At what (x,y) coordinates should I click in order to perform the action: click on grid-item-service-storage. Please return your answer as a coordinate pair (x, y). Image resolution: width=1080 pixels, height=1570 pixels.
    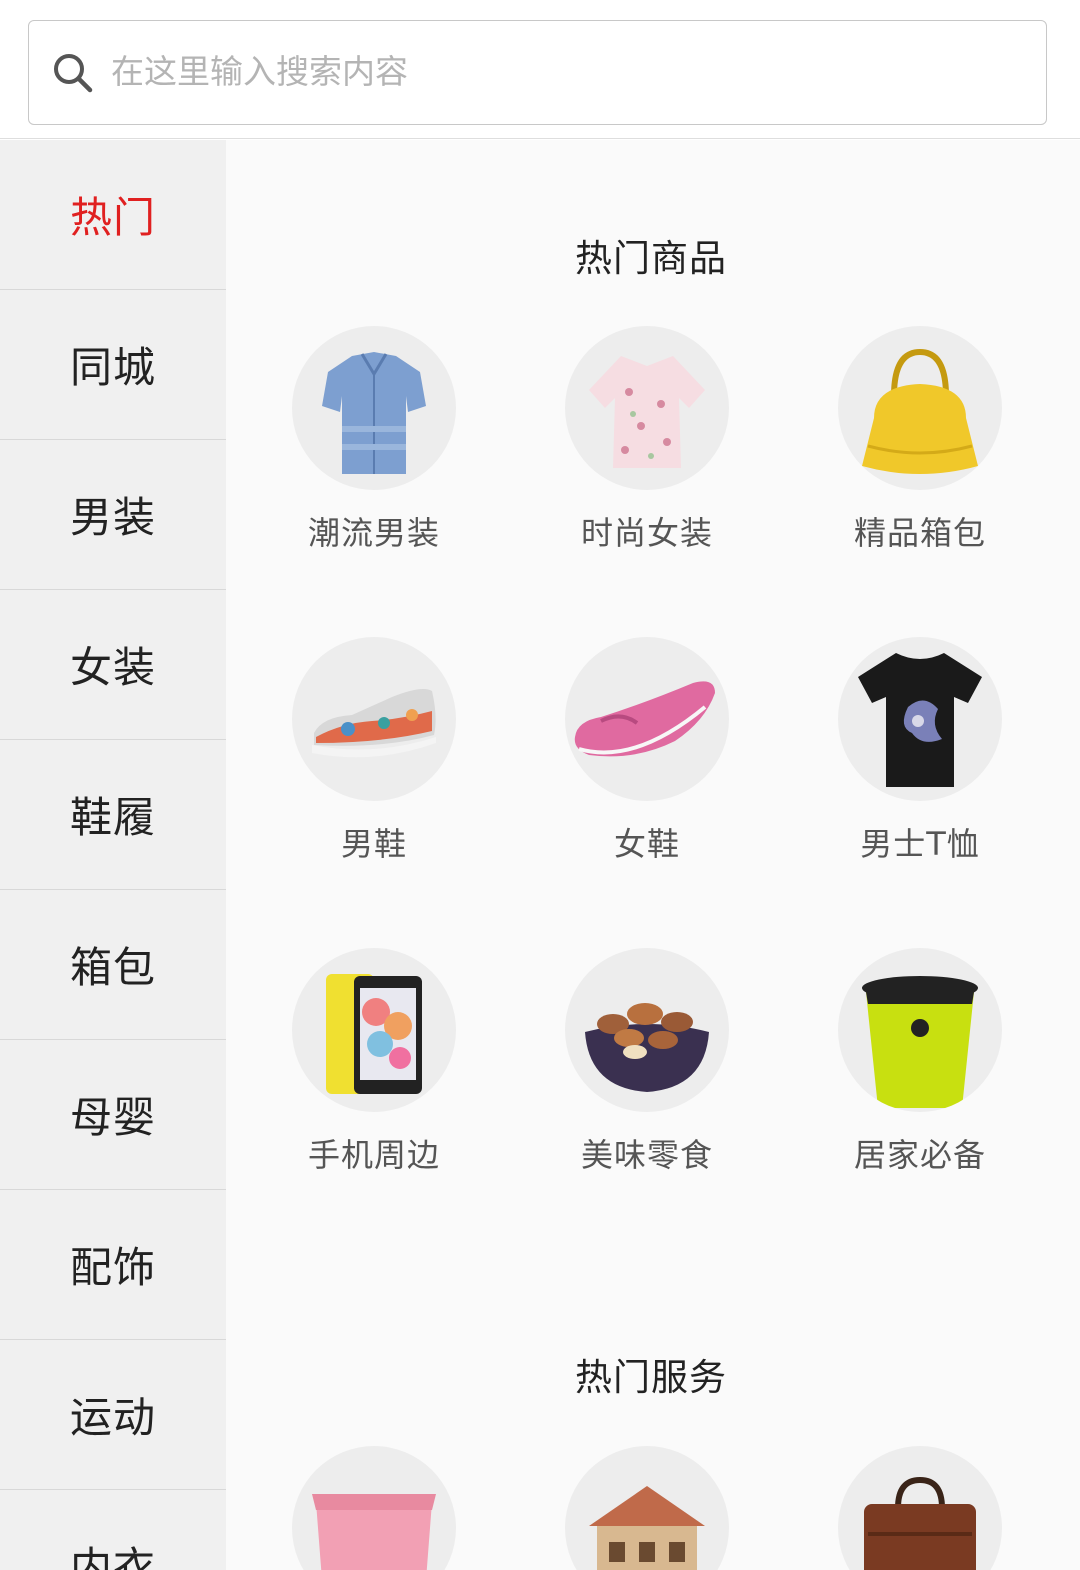
    Looking at the image, I should click on (374, 1508).